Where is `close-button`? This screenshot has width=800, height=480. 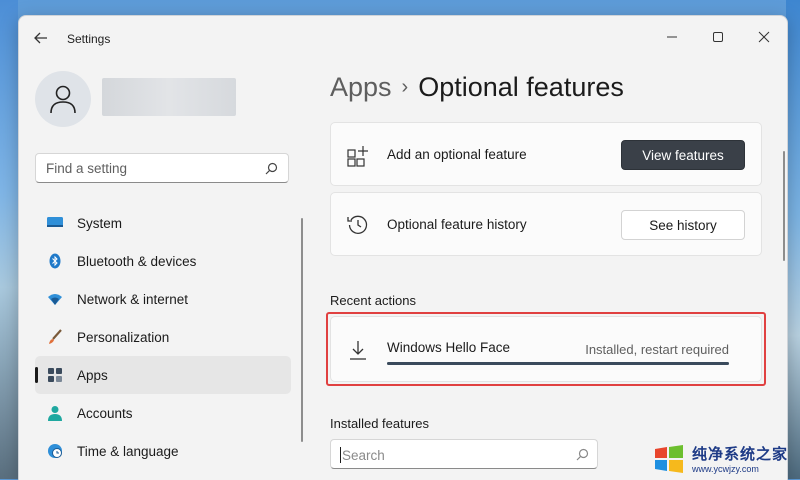 close-button is located at coordinates (764, 37).